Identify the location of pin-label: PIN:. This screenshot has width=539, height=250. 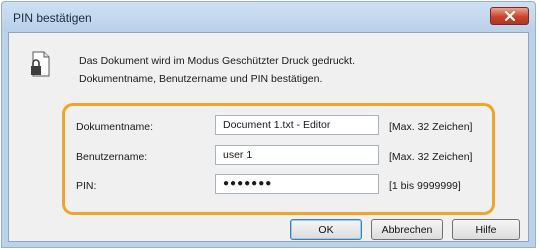
(86, 186).